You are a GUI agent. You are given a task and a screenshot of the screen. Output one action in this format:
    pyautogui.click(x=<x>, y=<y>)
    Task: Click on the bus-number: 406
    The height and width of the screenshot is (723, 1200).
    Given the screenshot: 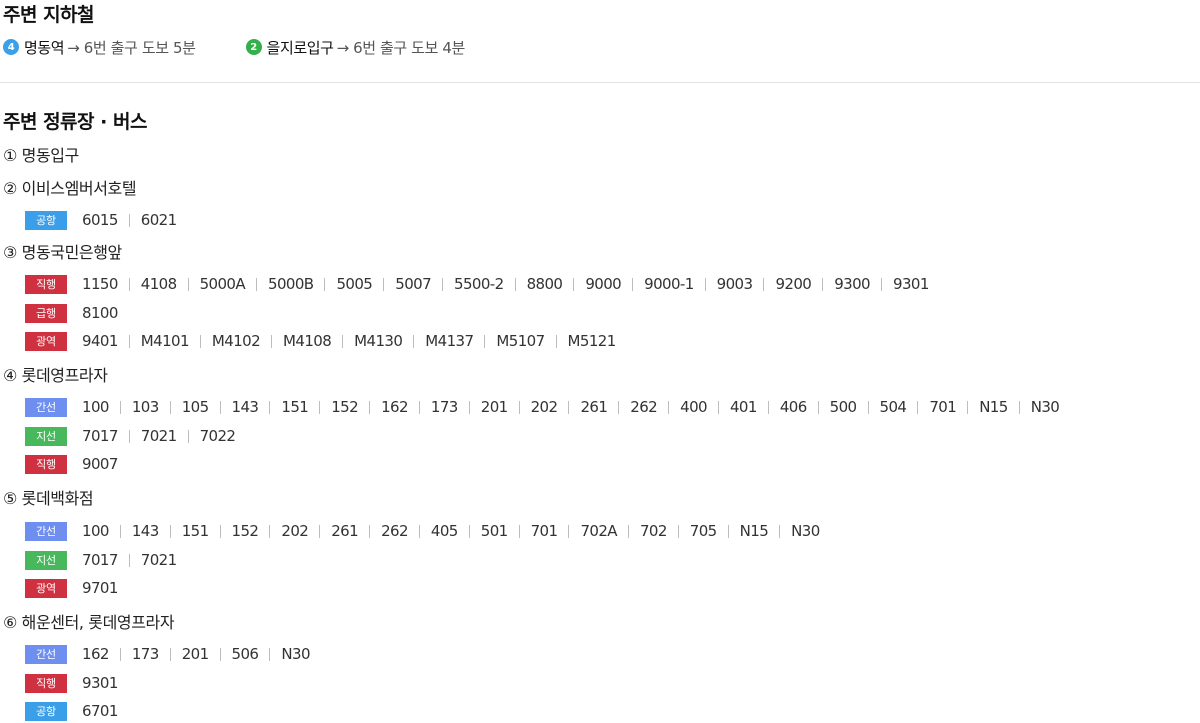 What is the action you would take?
    pyautogui.click(x=792, y=406)
    